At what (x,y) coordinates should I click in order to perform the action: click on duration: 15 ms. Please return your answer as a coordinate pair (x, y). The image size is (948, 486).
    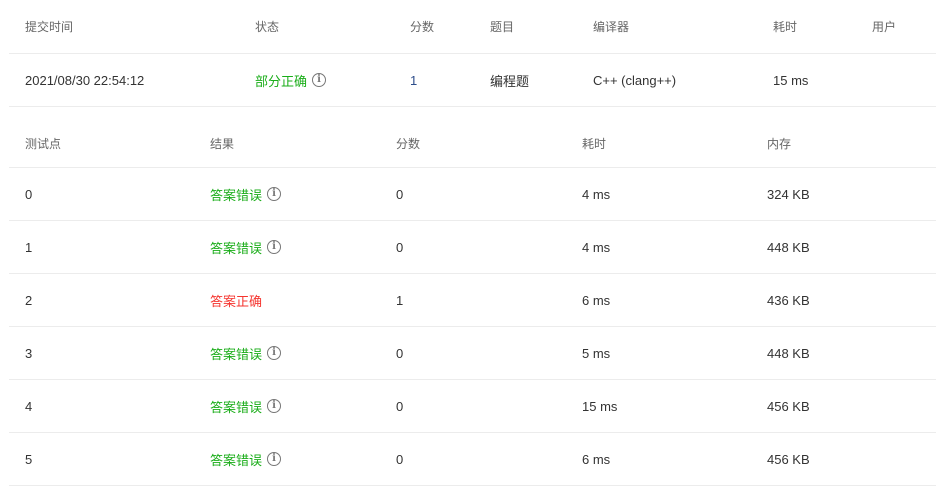
    Looking at the image, I should click on (791, 80).